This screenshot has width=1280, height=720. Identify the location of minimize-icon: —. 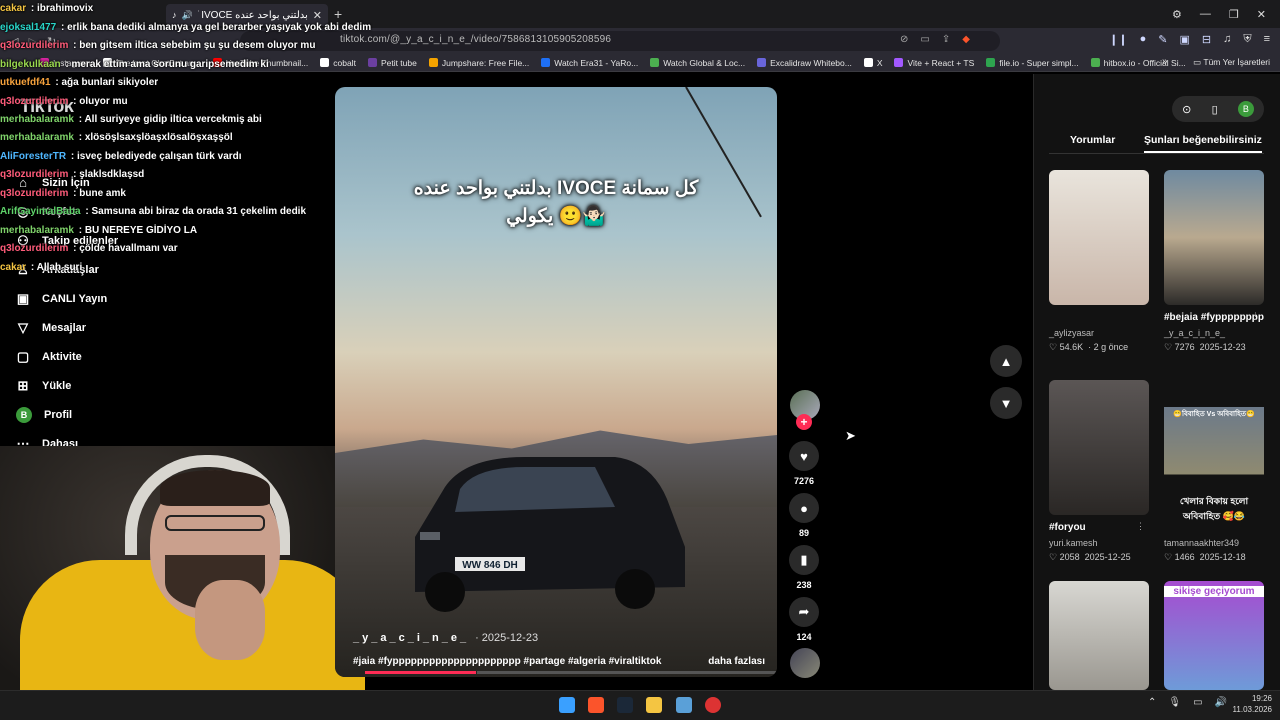
(1205, 14).